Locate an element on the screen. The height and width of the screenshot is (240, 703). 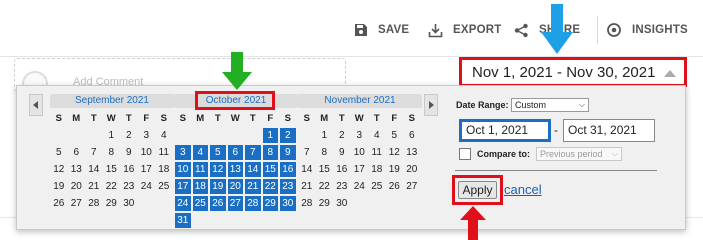
to-date-input: Oct 31, 2021 is located at coordinates (609, 130).